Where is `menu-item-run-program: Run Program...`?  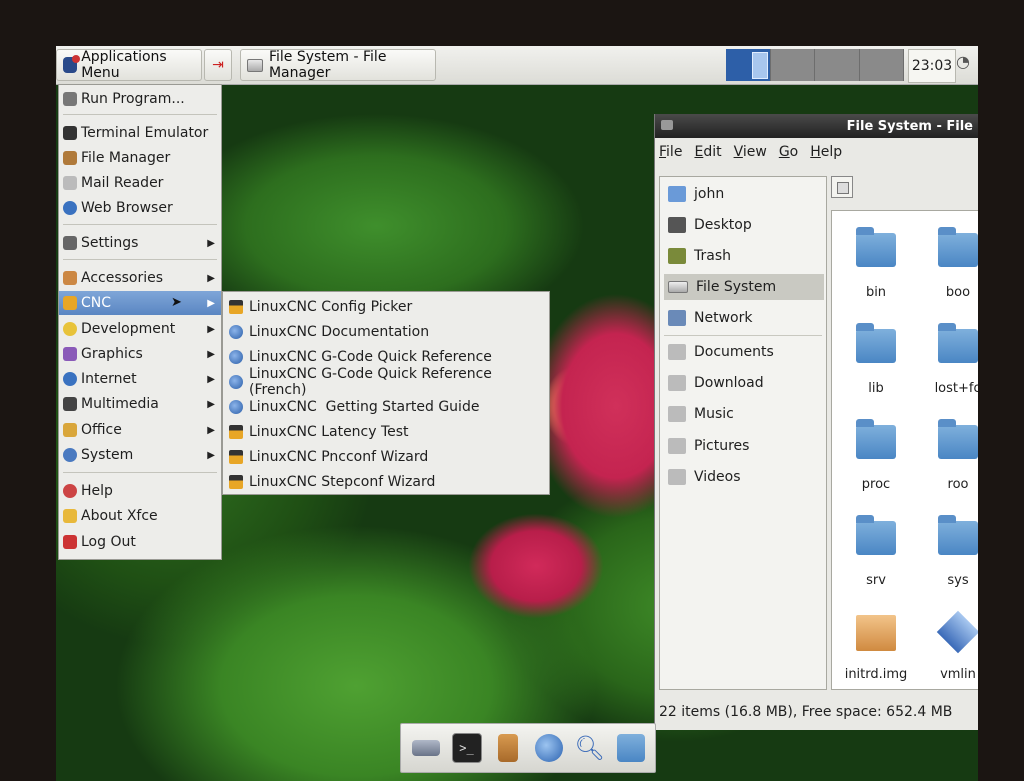
menu-item-run-program: Run Program... is located at coordinates (140, 99).